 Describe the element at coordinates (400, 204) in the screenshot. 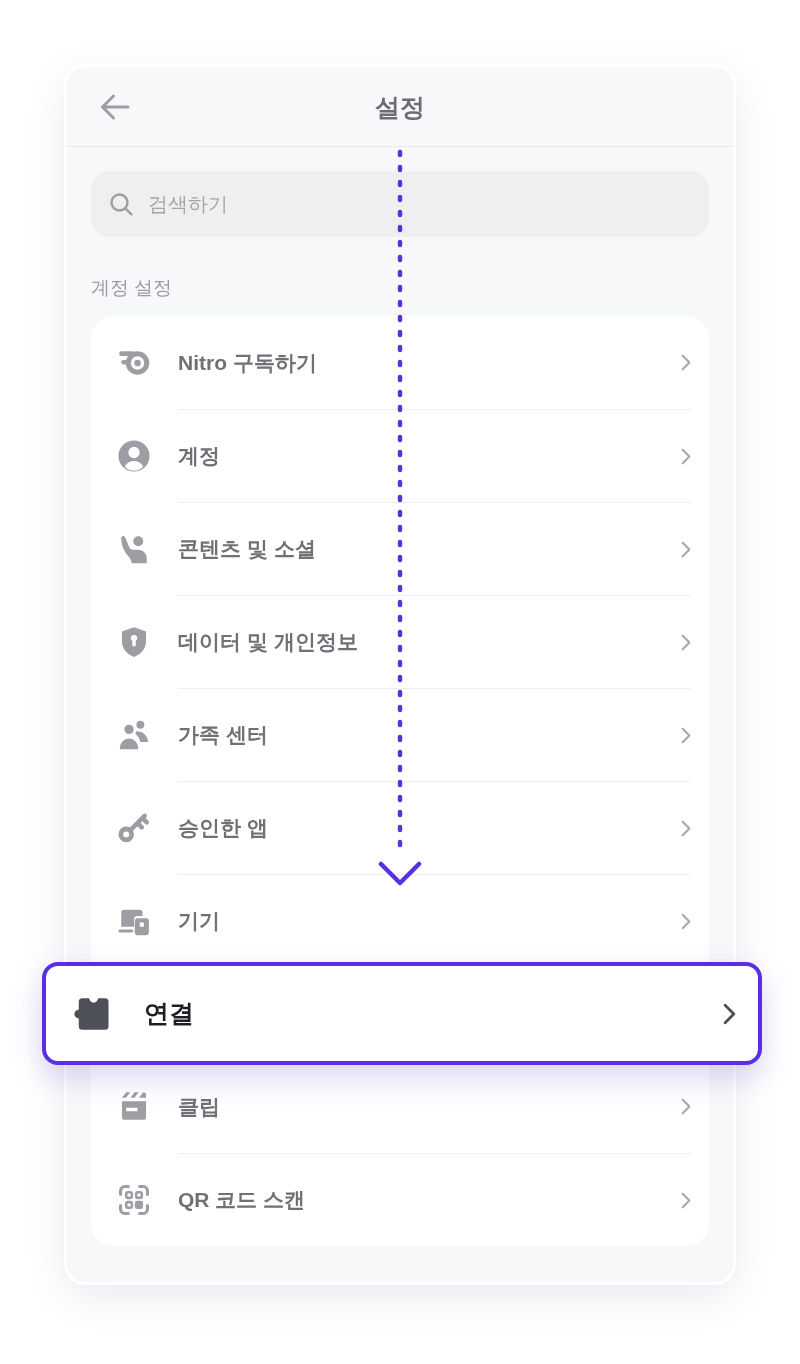

I see `search-field: 검색하기` at that location.